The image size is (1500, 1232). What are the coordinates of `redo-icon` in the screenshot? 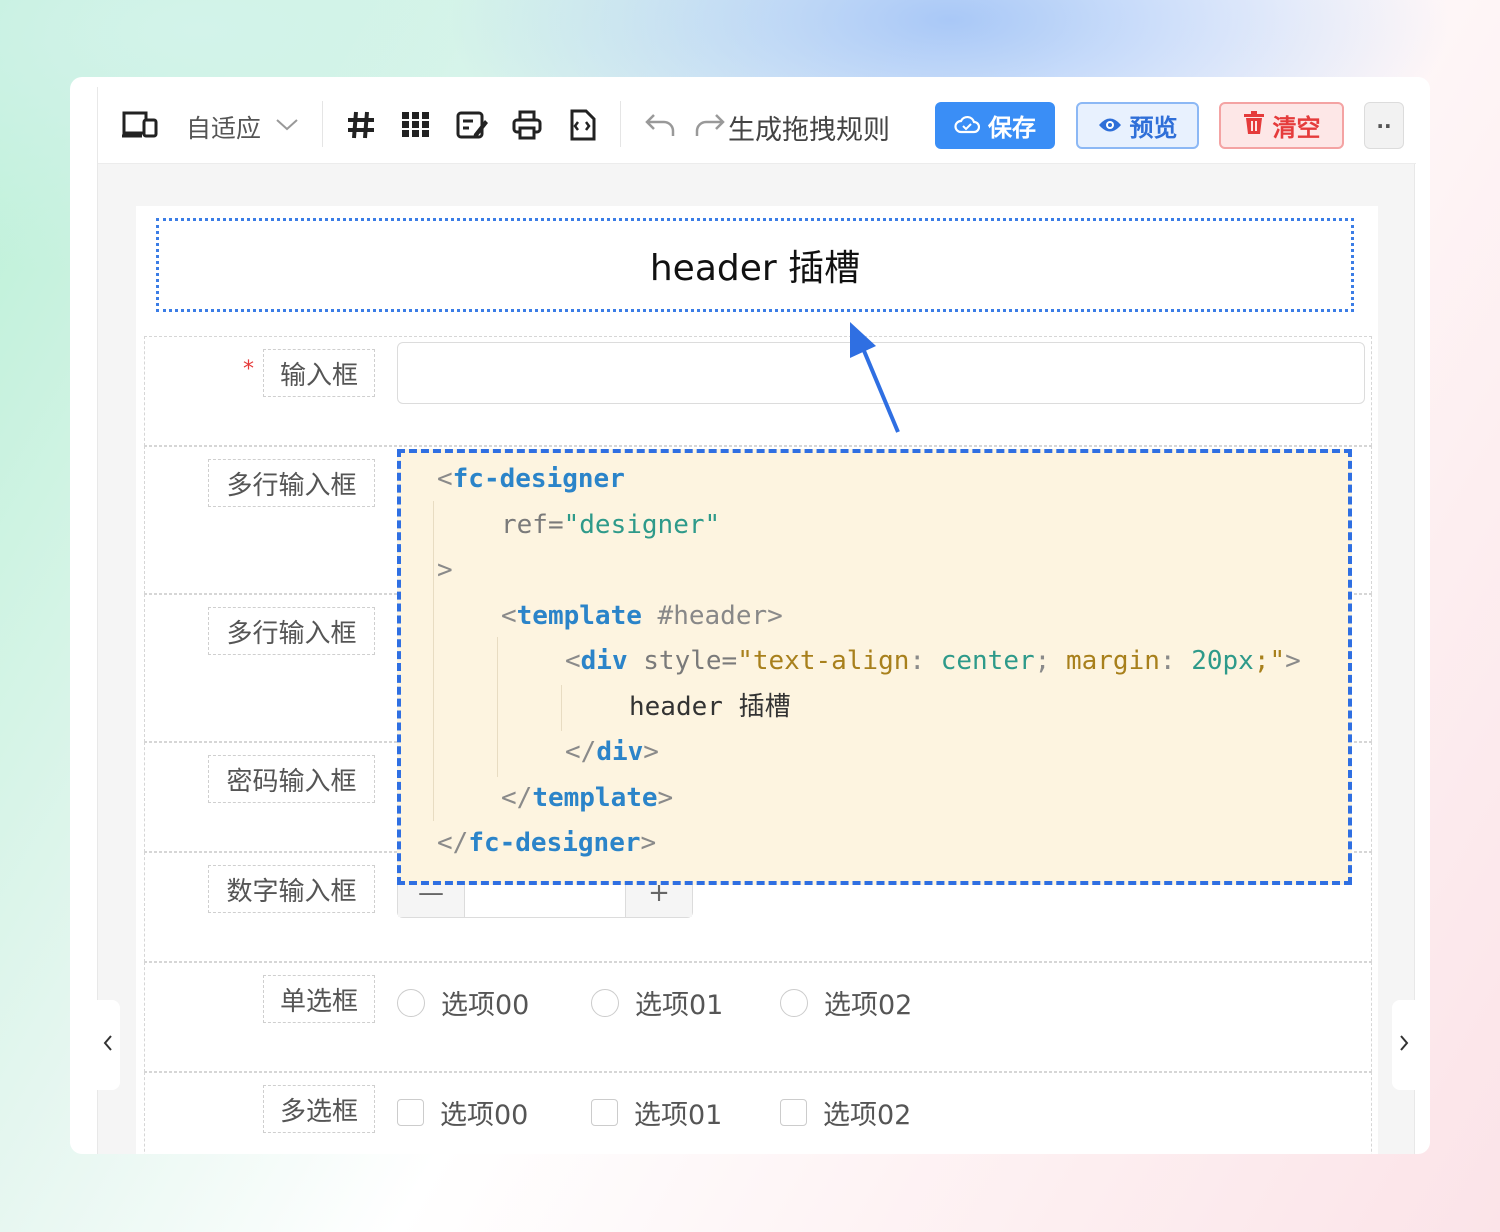 It's located at (710, 125).